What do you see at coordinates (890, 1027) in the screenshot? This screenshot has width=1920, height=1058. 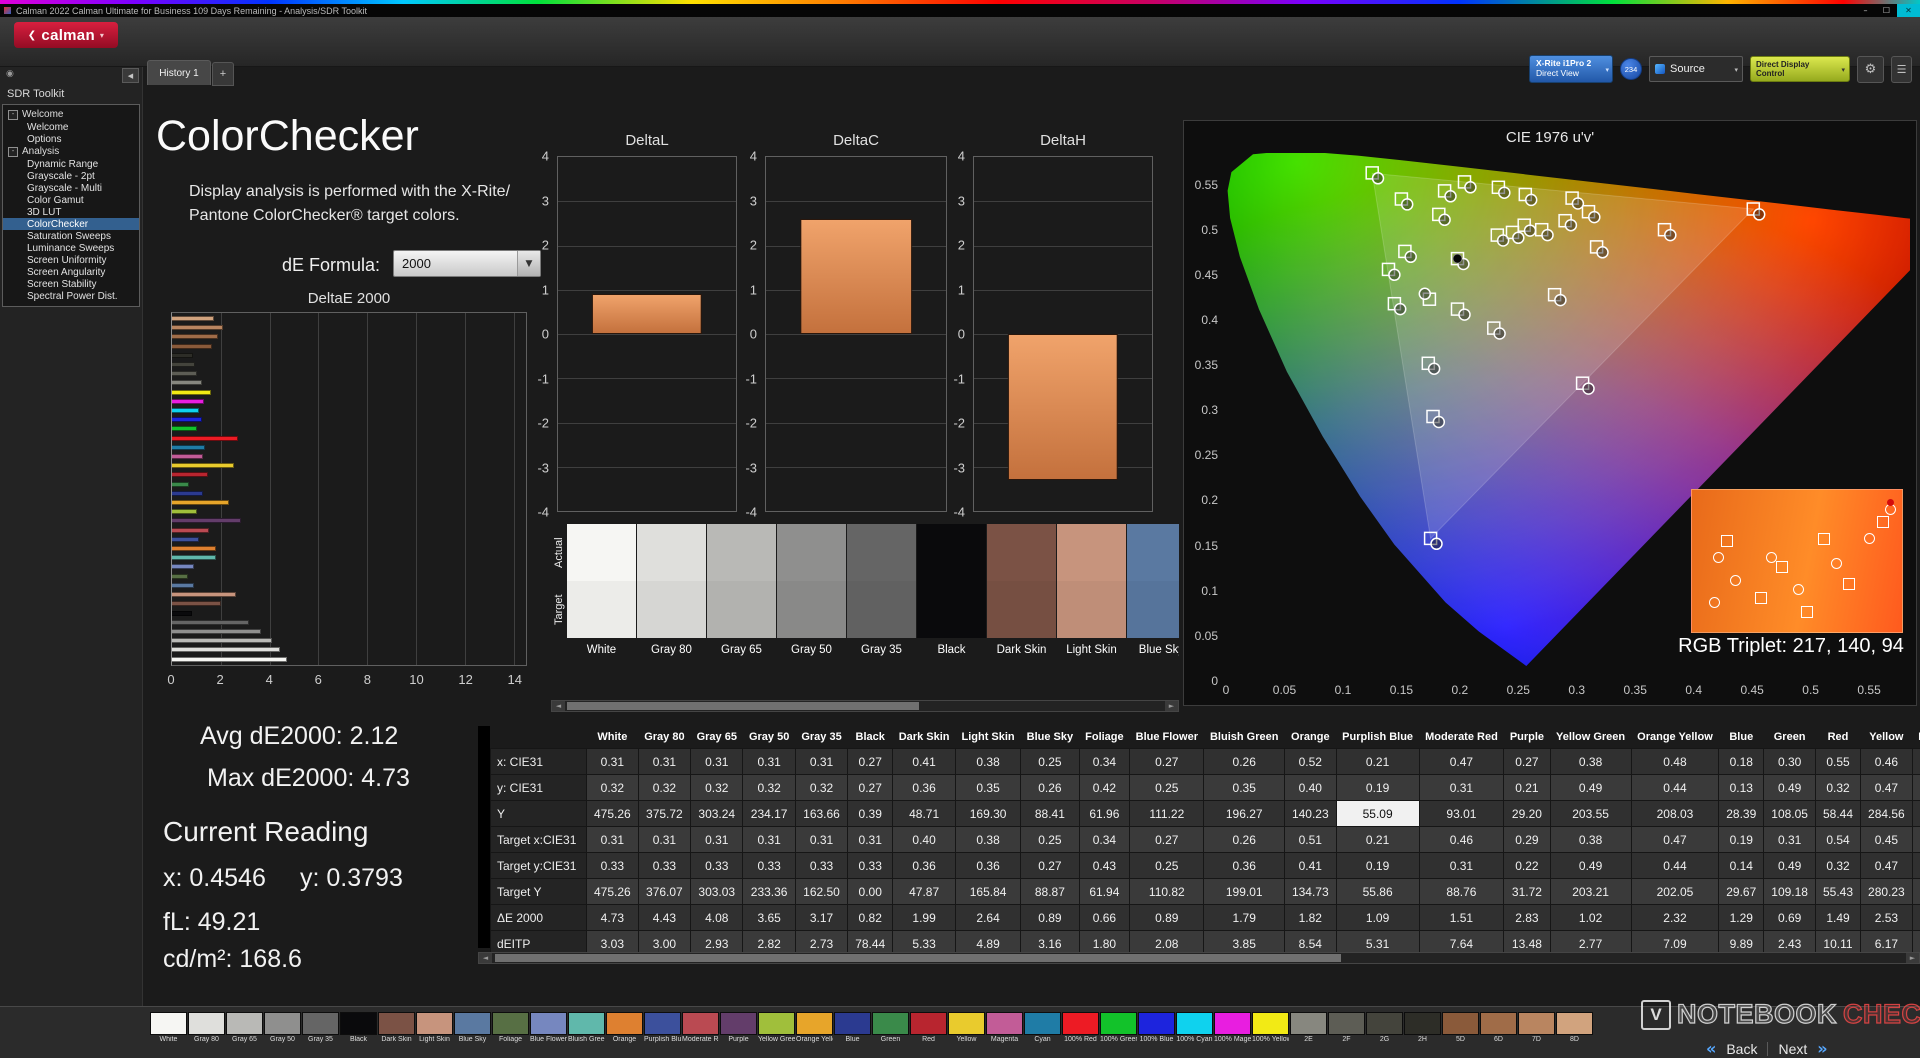 I see `bottom-swatch-green: Green` at bounding box center [890, 1027].